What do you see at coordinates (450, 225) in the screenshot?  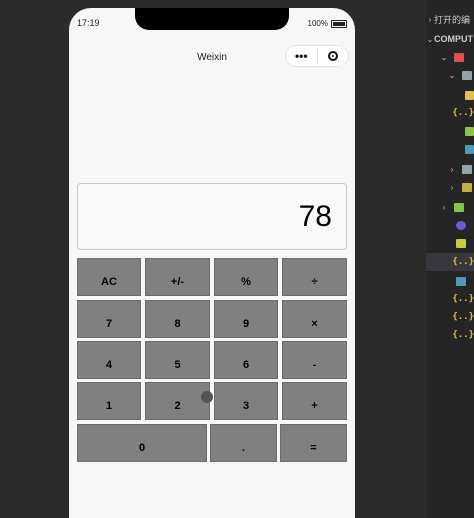 I see `tree-item-config` at bounding box center [450, 225].